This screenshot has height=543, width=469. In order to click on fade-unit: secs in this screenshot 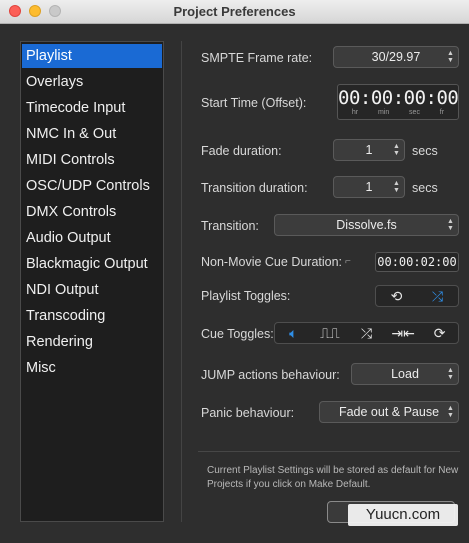, I will do `click(425, 151)`.